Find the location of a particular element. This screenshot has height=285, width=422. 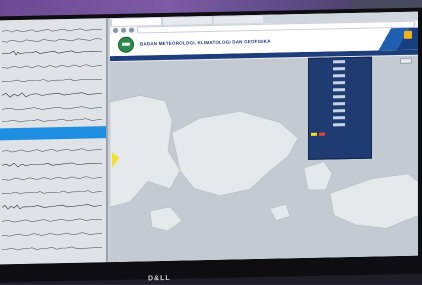

island-nusa-penida is located at coordinates (280, 212).